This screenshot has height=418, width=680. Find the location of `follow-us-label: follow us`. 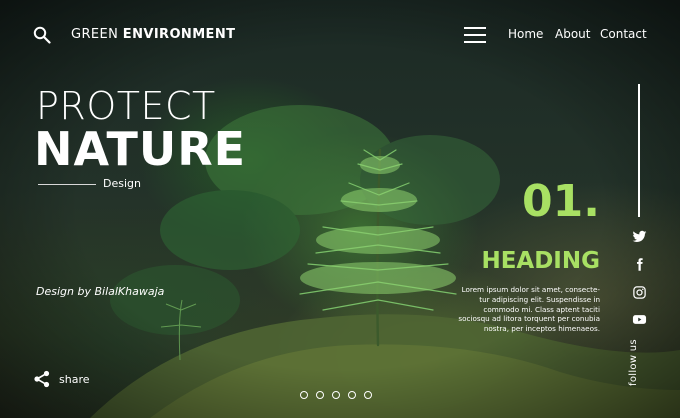

follow-us-label: follow us is located at coordinates (633, 362).